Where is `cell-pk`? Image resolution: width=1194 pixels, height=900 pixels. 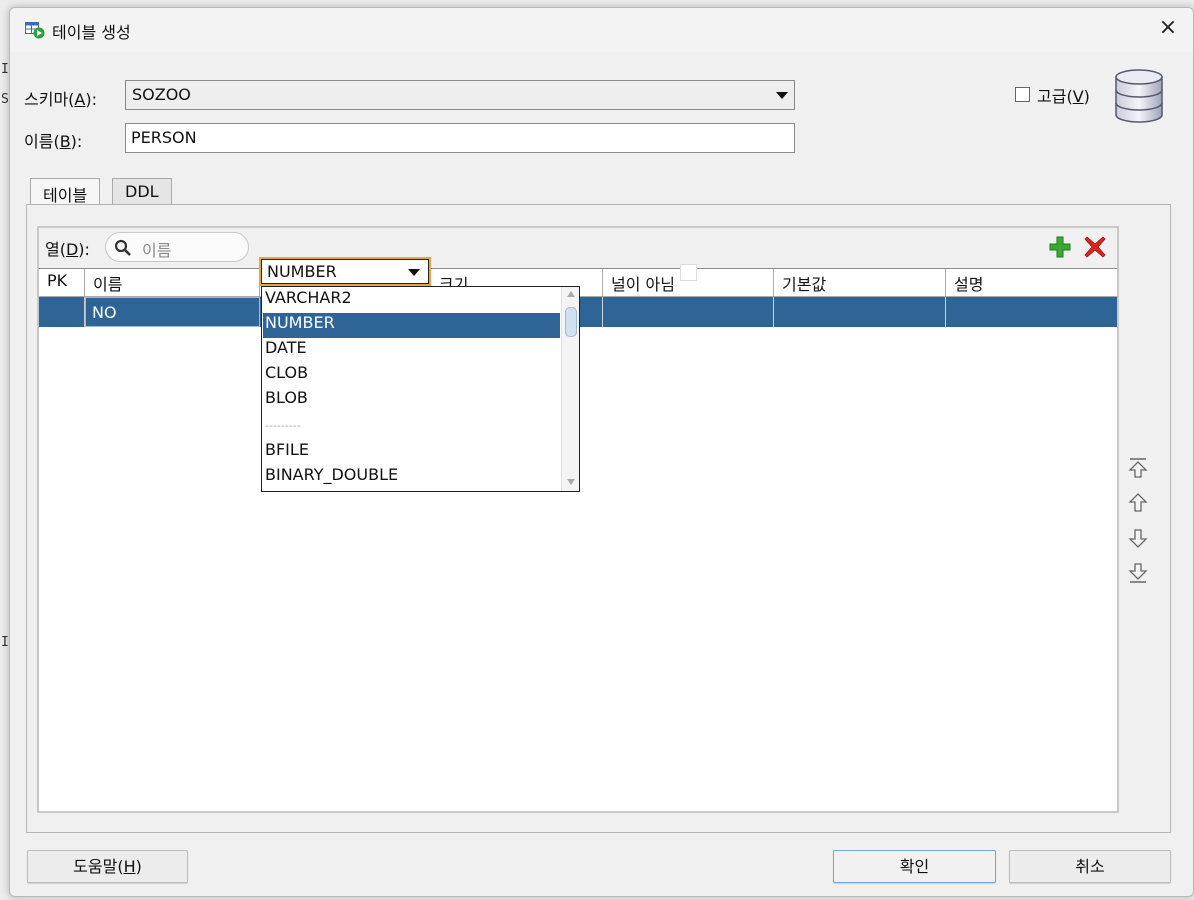
cell-pk is located at coordinates (62, 312).